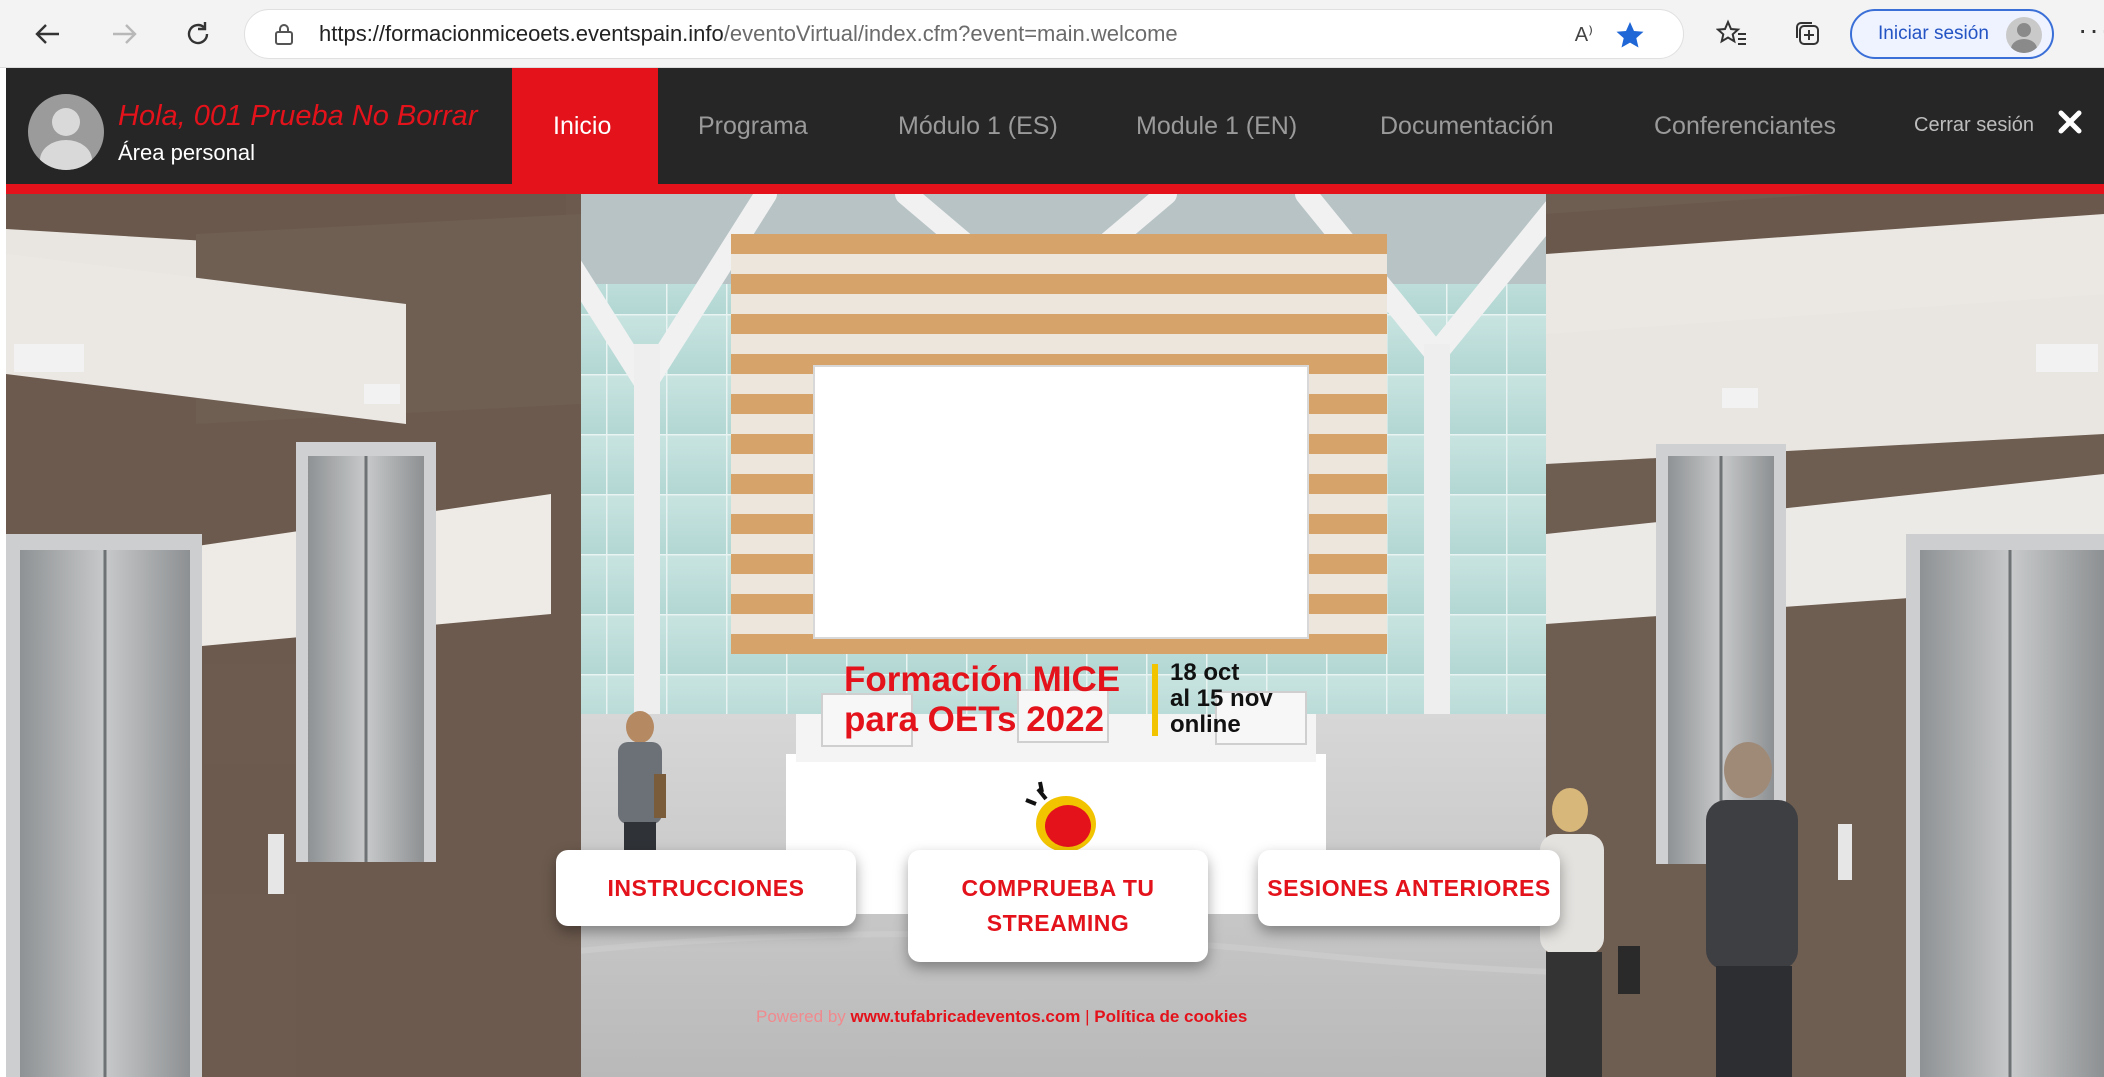  Describe the element at coordinates (1155, 700) in the screenshot. I see `banner-divider` at that location.